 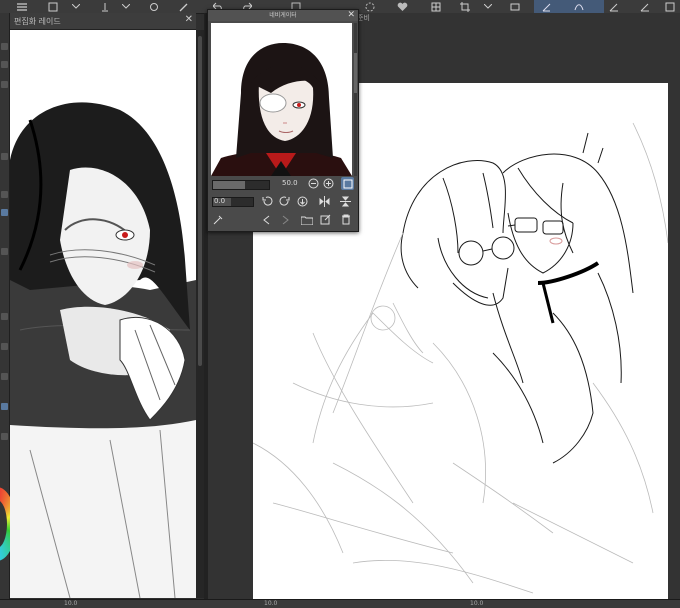 I want to click on flip-vertical-icon, so click(x=345, y=201).